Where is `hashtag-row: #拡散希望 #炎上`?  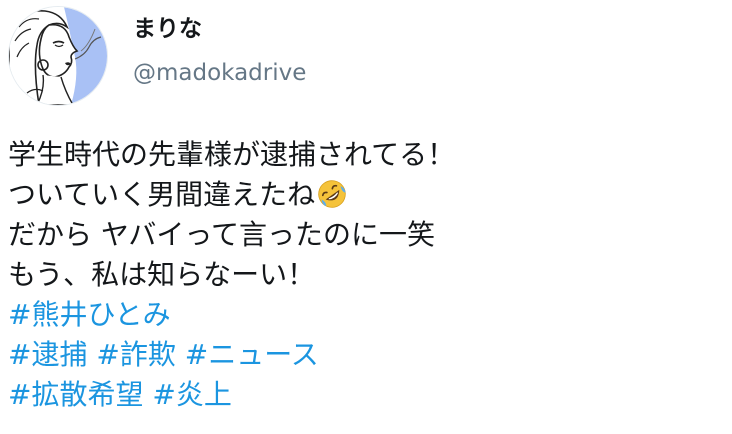 hashtag-row: #拡散希望 #炎上 is located at coordinates (366, 395).